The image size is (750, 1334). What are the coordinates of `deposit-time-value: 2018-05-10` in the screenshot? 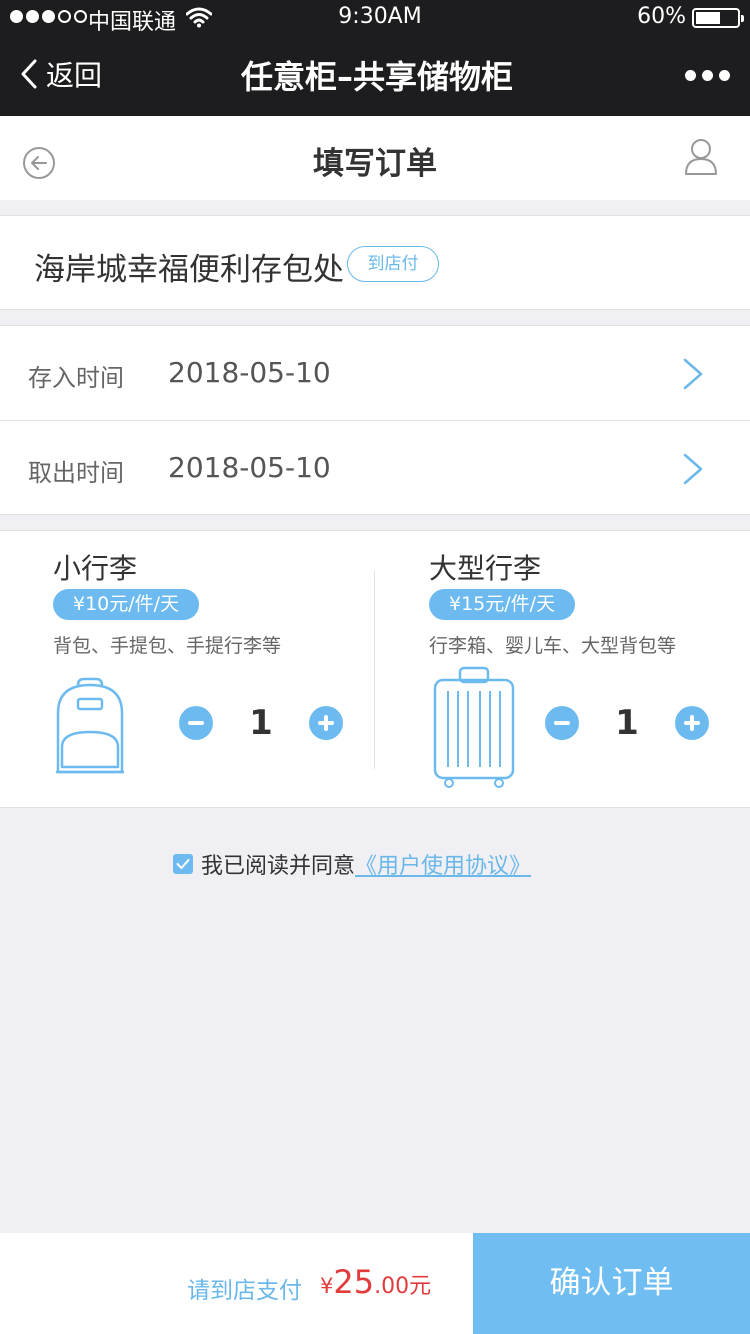 It's located at (249, 372).